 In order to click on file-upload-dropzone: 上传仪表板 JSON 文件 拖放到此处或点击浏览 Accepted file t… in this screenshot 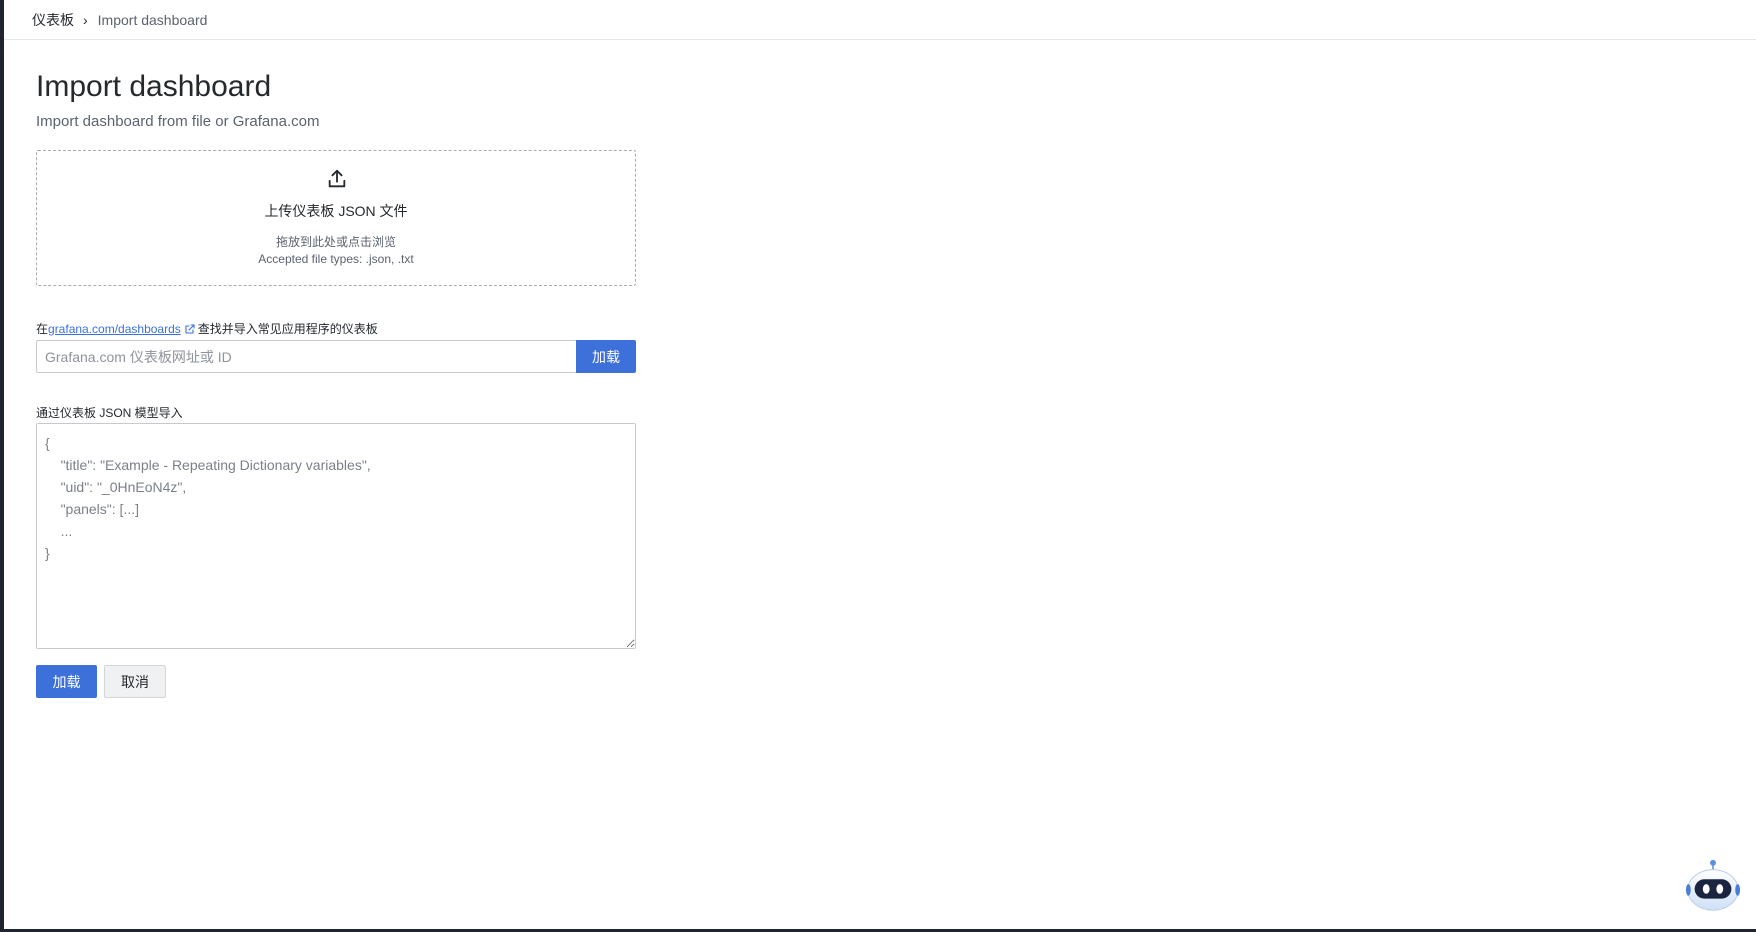, I will do `click(336, 218)`.